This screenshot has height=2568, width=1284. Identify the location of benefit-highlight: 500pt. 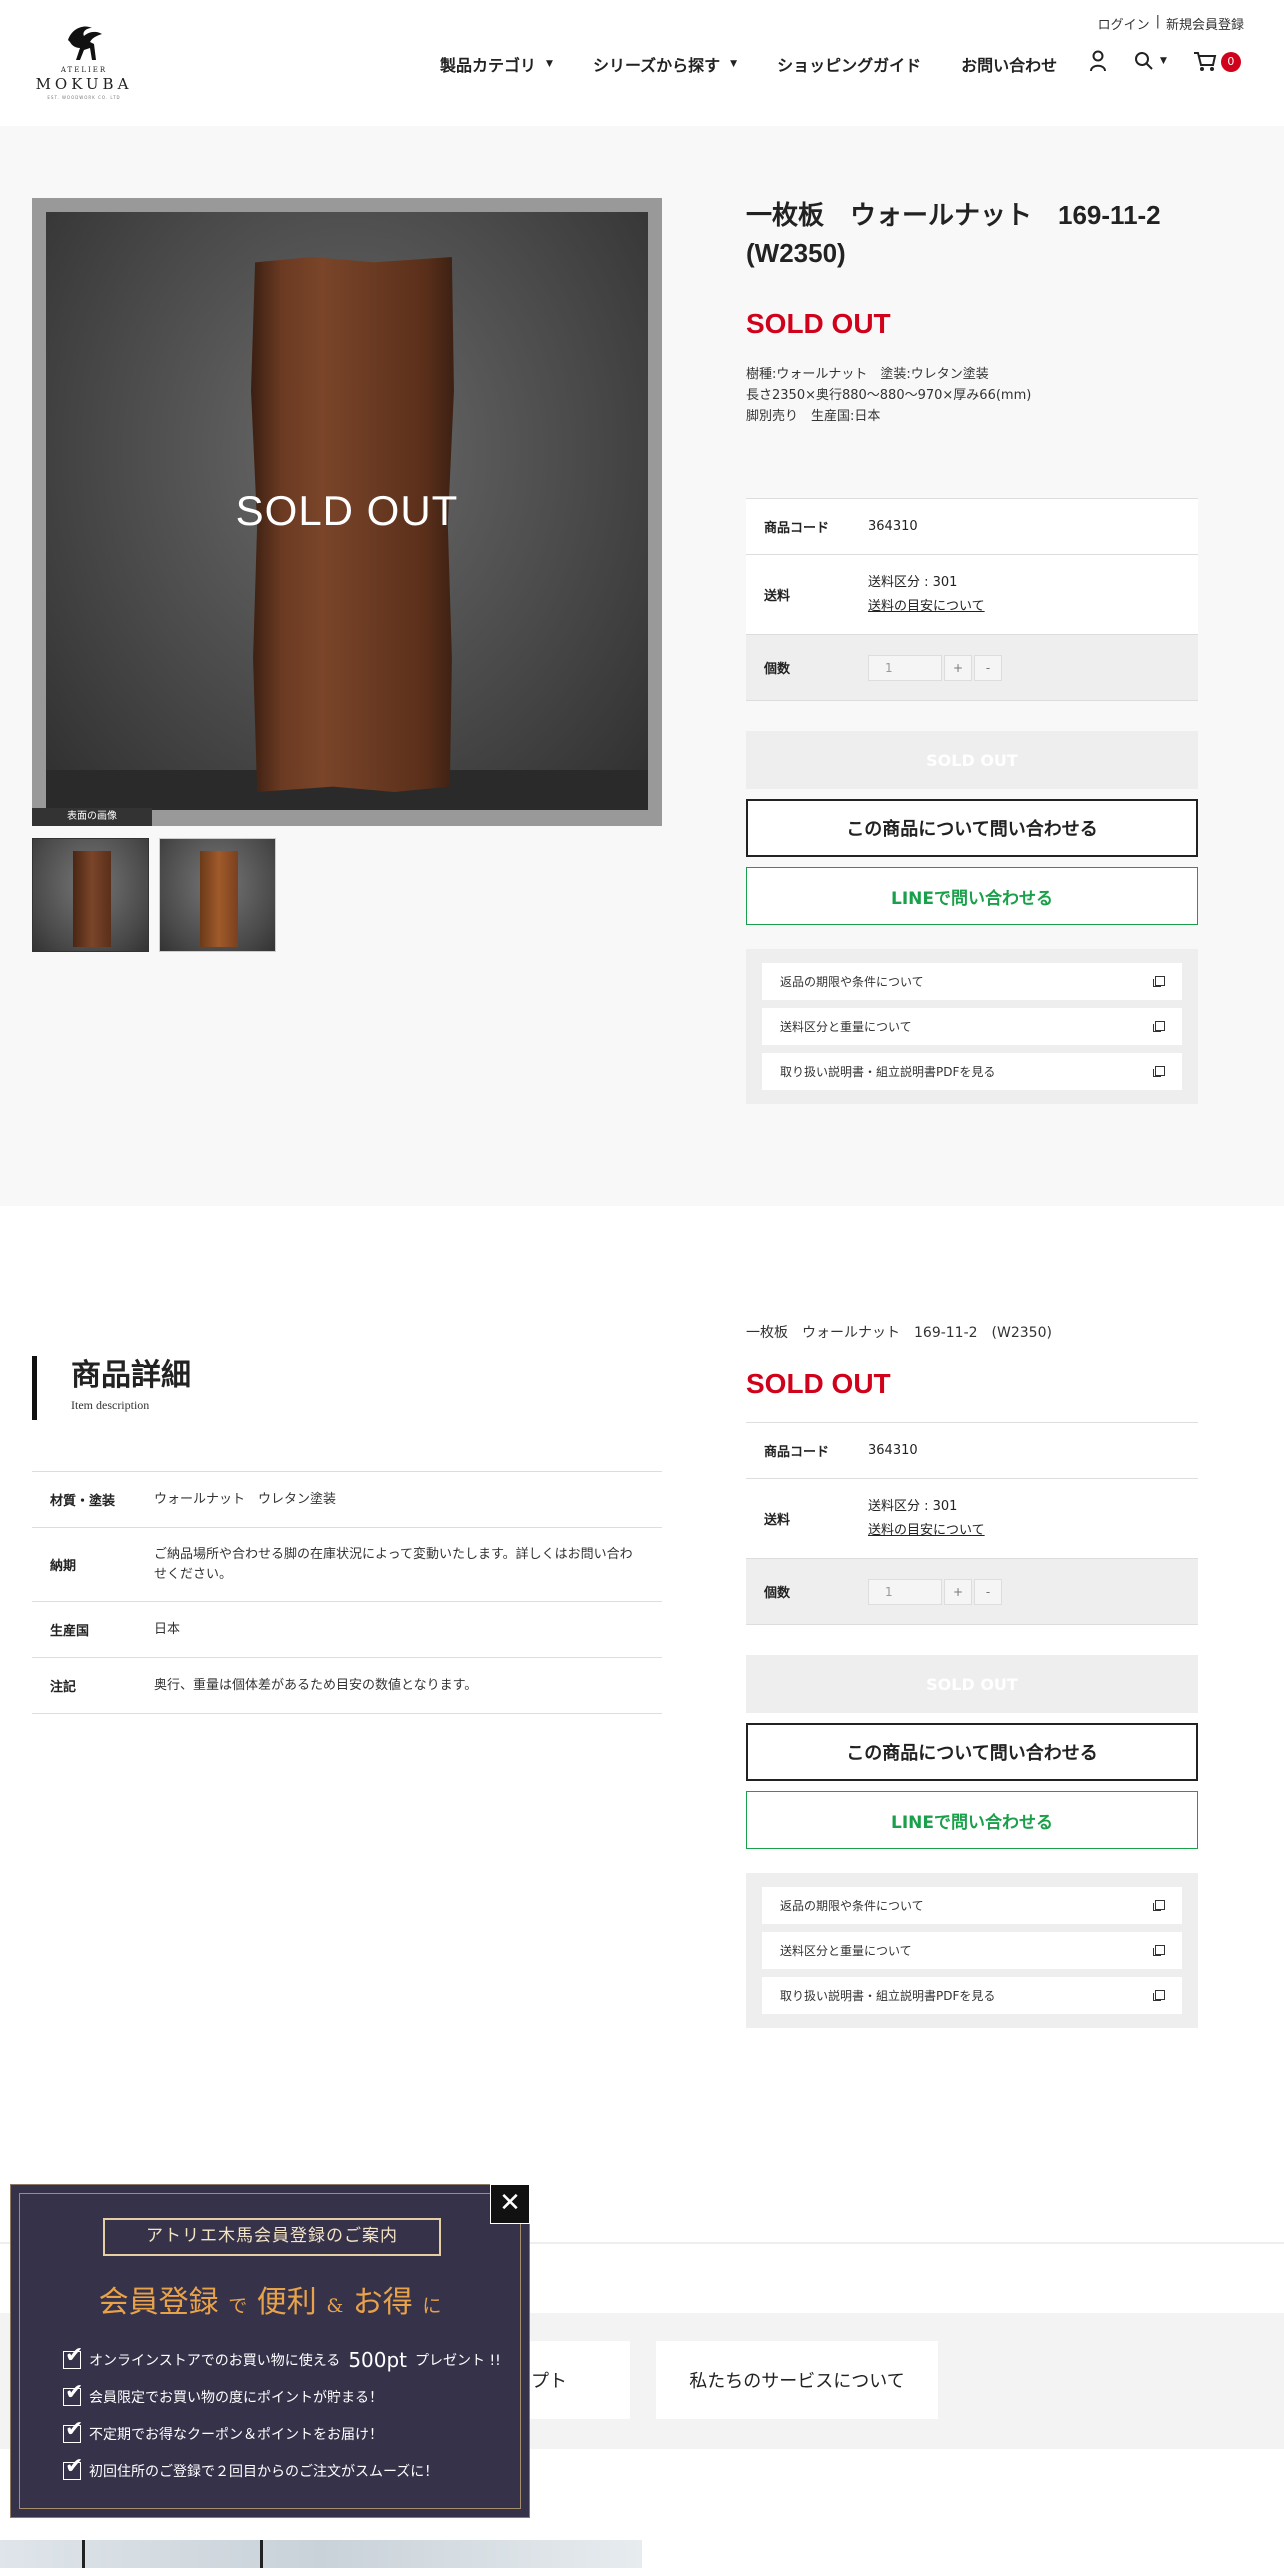
(378, 2359).